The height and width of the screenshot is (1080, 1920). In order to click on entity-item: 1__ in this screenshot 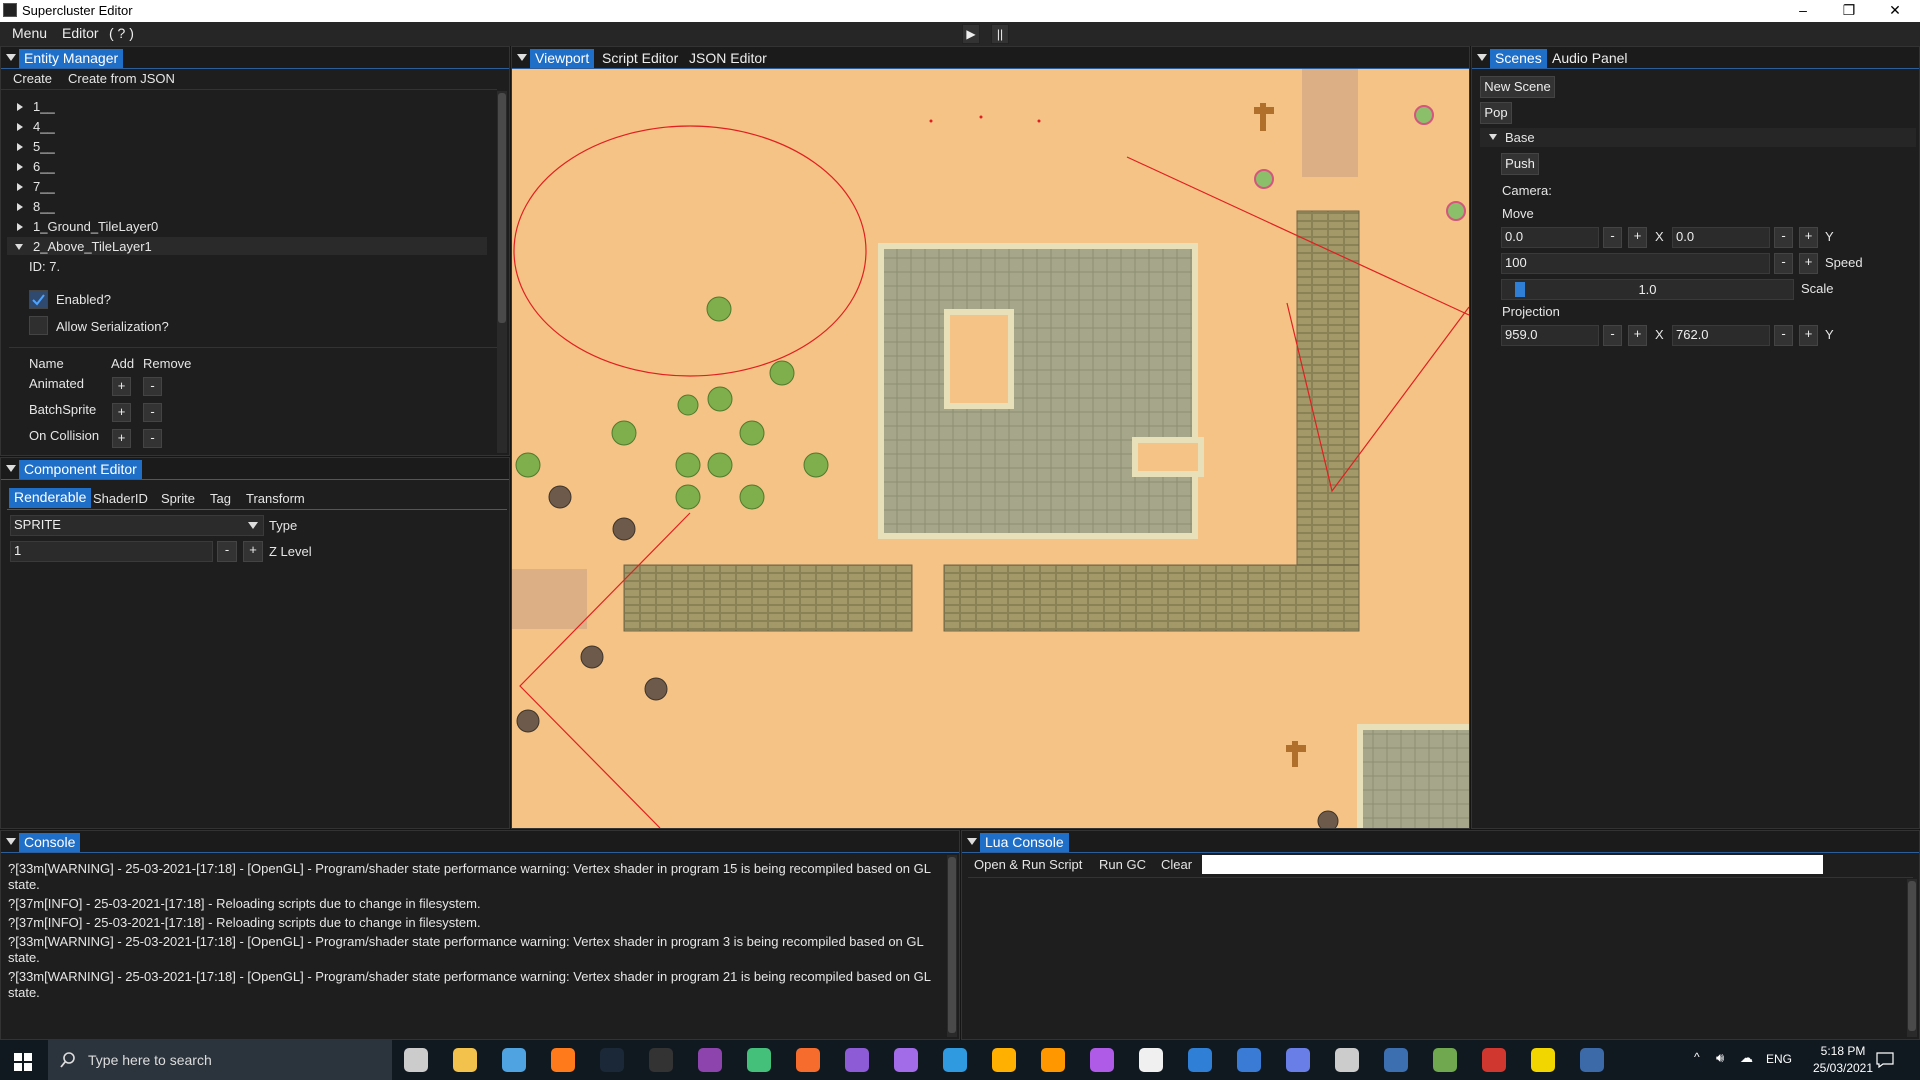, I will do `click(44, 106)`.